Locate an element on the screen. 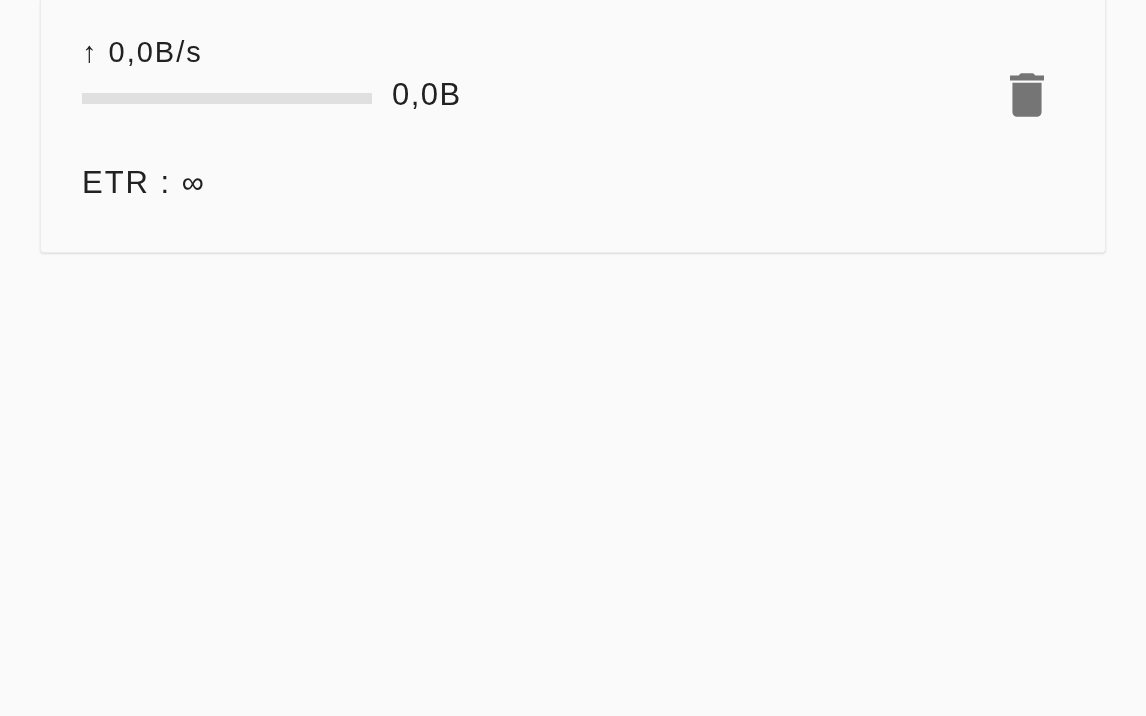  etr-text: ETR : ∞ is located at coordinates (144, 183).